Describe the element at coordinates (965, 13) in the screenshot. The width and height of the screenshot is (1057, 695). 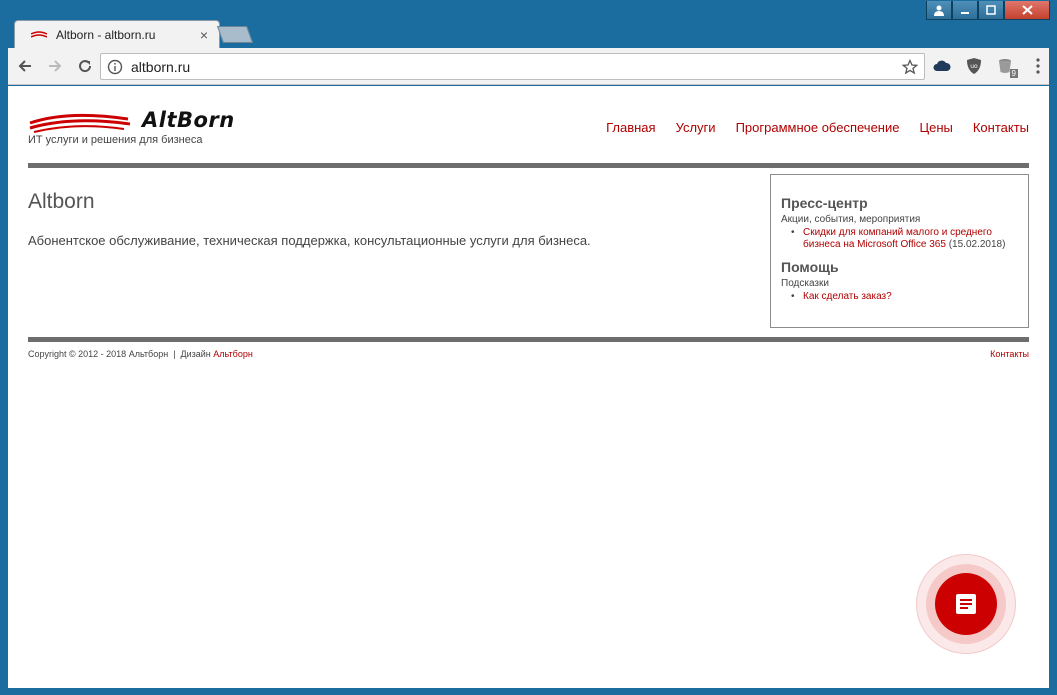
I see `minimize-icon` at that location.